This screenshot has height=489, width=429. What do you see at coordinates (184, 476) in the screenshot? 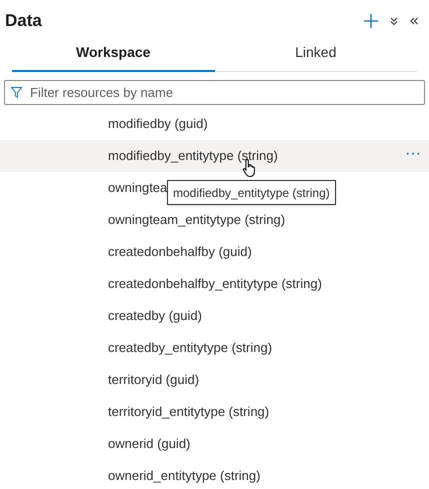
I see `list-item: ownerid_entitytype (string)` at bounding box center [184, 476].